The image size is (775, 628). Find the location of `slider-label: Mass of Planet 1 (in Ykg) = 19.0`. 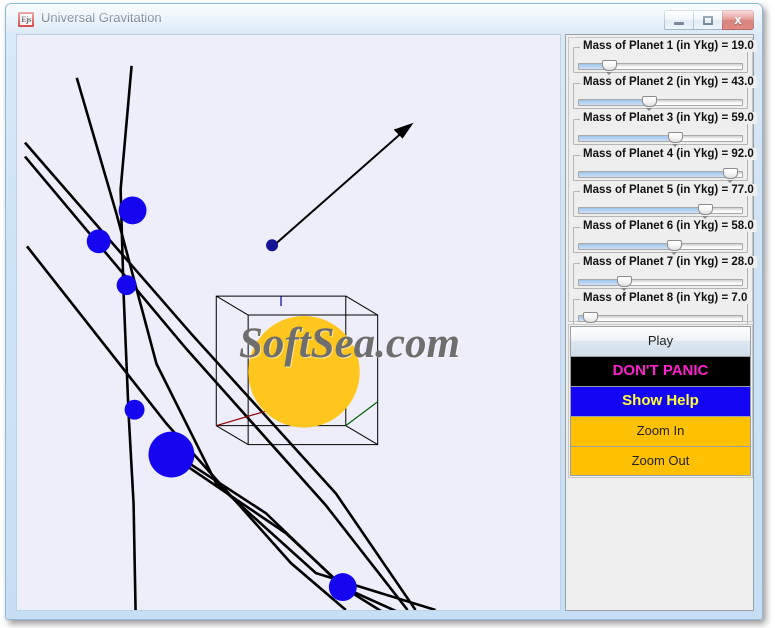

slider-label: Mass of Planet 1 (in Ykg) = 19.0 is located at coordinates (668, 46).